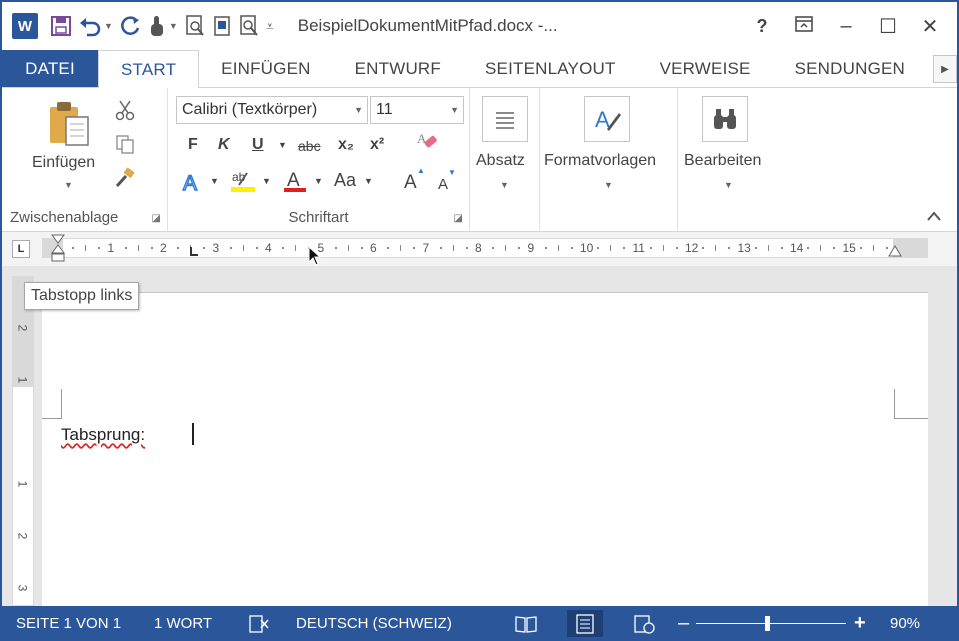 This screenshot has height=641, width=959. What do you see at coordinates (21, 249) in the screenshot?
I see `tab-selector-button: L` at bounding box center [21, 249].